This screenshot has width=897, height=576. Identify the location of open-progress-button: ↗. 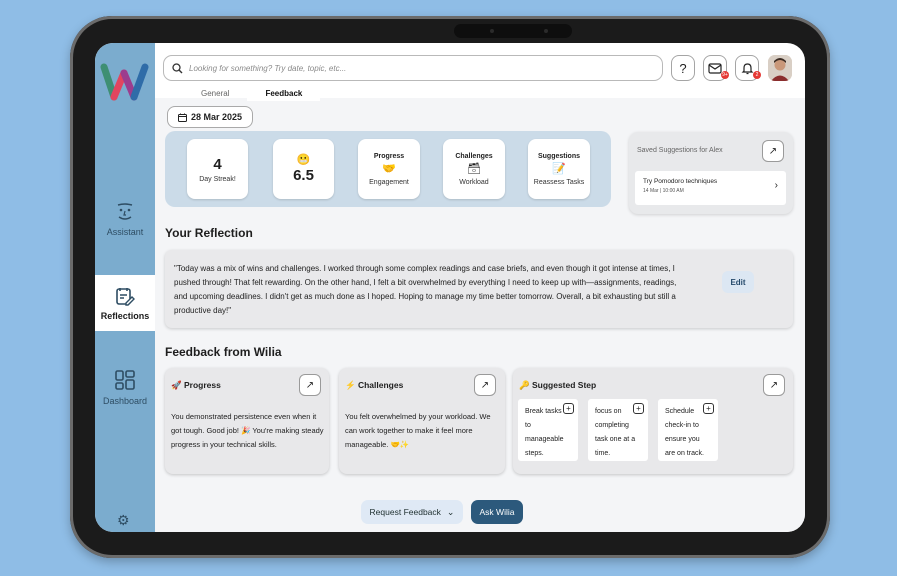
(310, 385).